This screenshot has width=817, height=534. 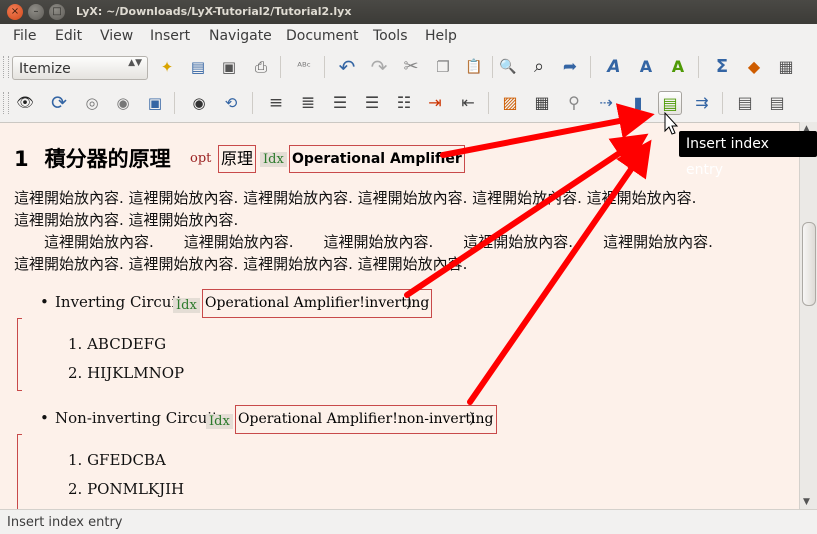 I want to click on short-title-text: 原理, so click(x=237, y=159).